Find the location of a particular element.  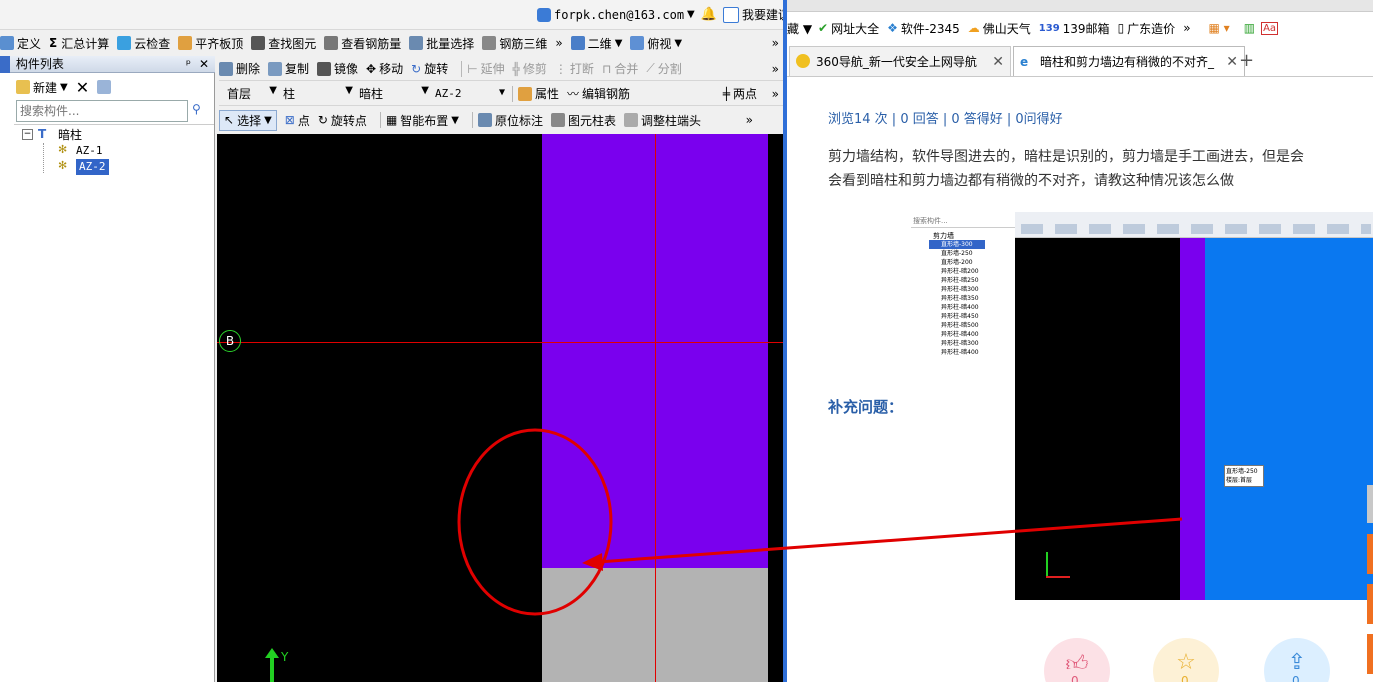

annotation-red-circle is located at coordinates (535, 522).